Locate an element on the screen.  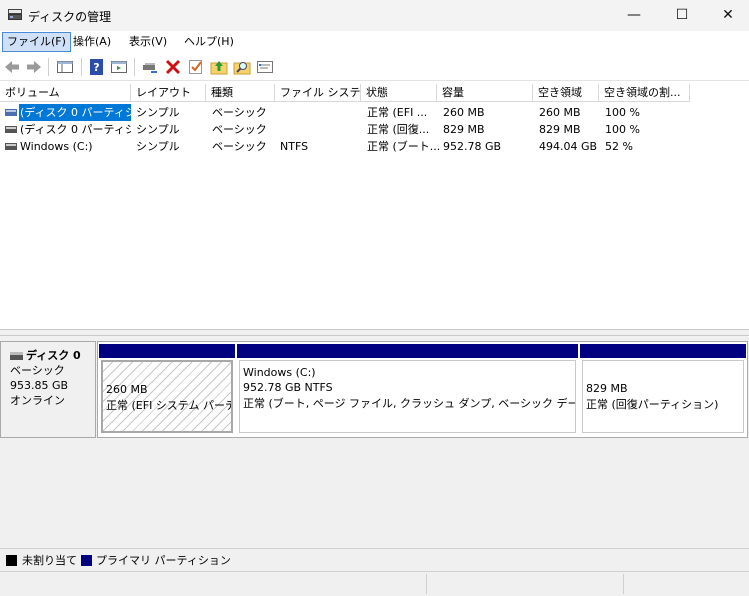
disk-type: ベーシック is located at coordinates (37, 370).